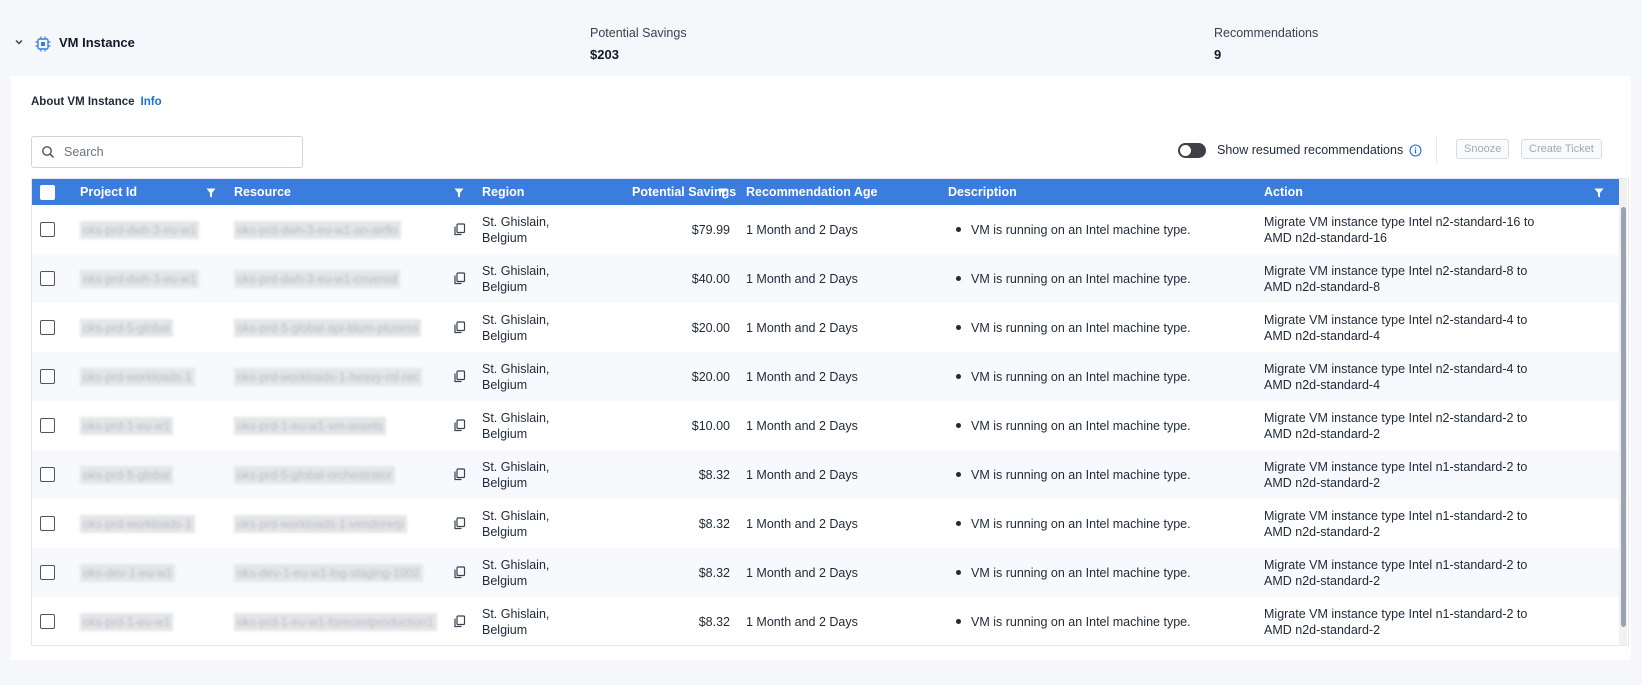  Describe the element at coordinates (549, 192) in the screenshot. I see `column-header-region: Region` at that location.